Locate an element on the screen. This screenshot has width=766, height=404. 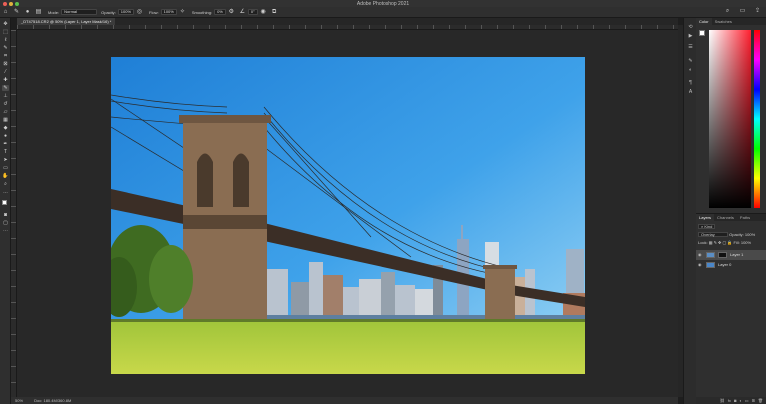
blur-icon: ◆ is located at coordinates (5, 128).